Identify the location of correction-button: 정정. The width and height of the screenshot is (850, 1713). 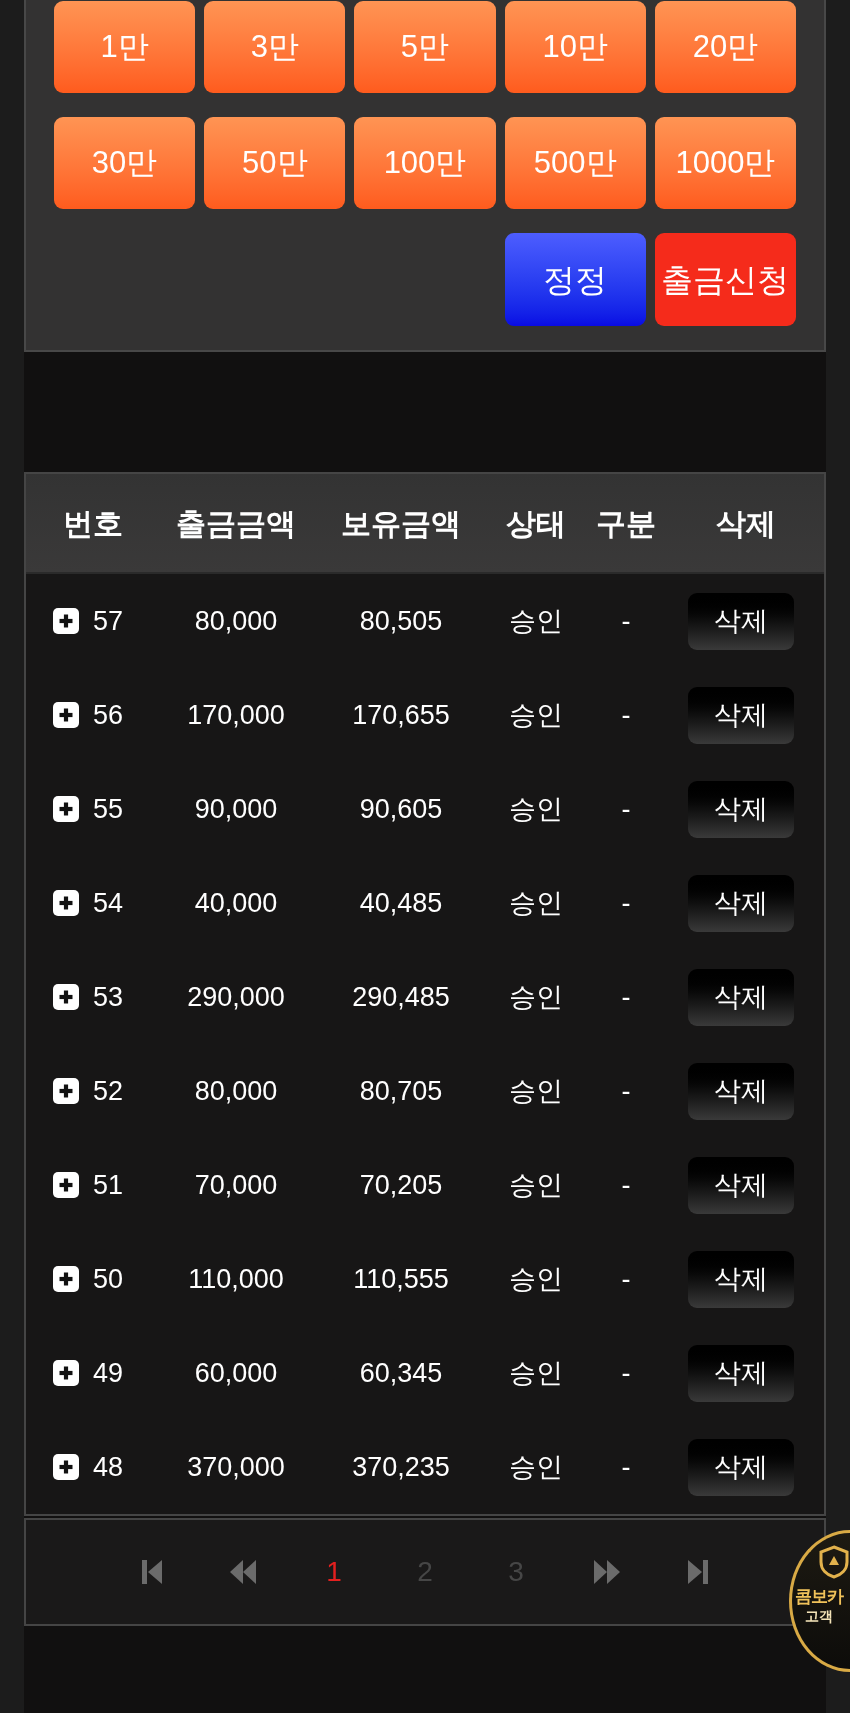
(575, 279).